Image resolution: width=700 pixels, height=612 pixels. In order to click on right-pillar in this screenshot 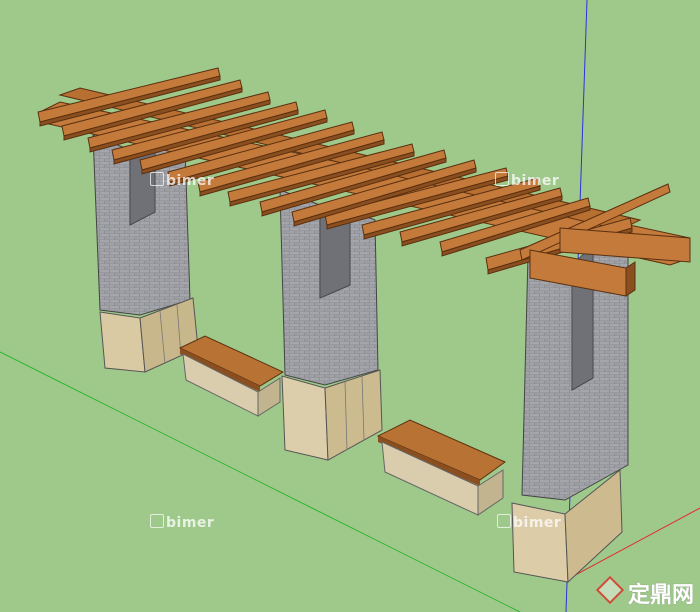, I will do `click(570, 414)`.